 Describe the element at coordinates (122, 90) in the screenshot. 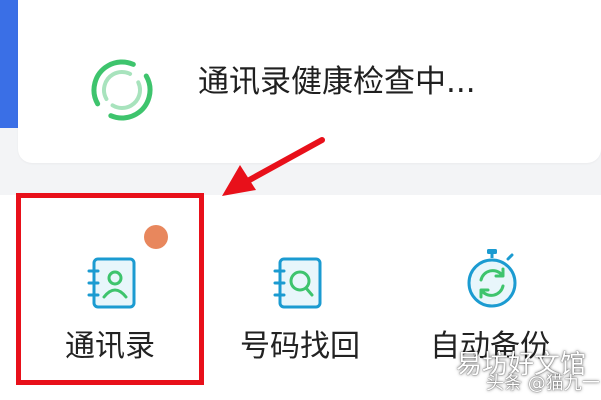

I see `loading-ring-icon` at that location.